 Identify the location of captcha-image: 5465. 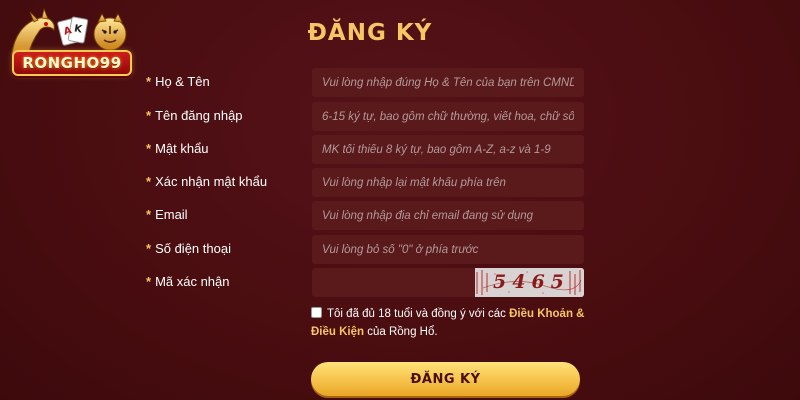
(529, 282).